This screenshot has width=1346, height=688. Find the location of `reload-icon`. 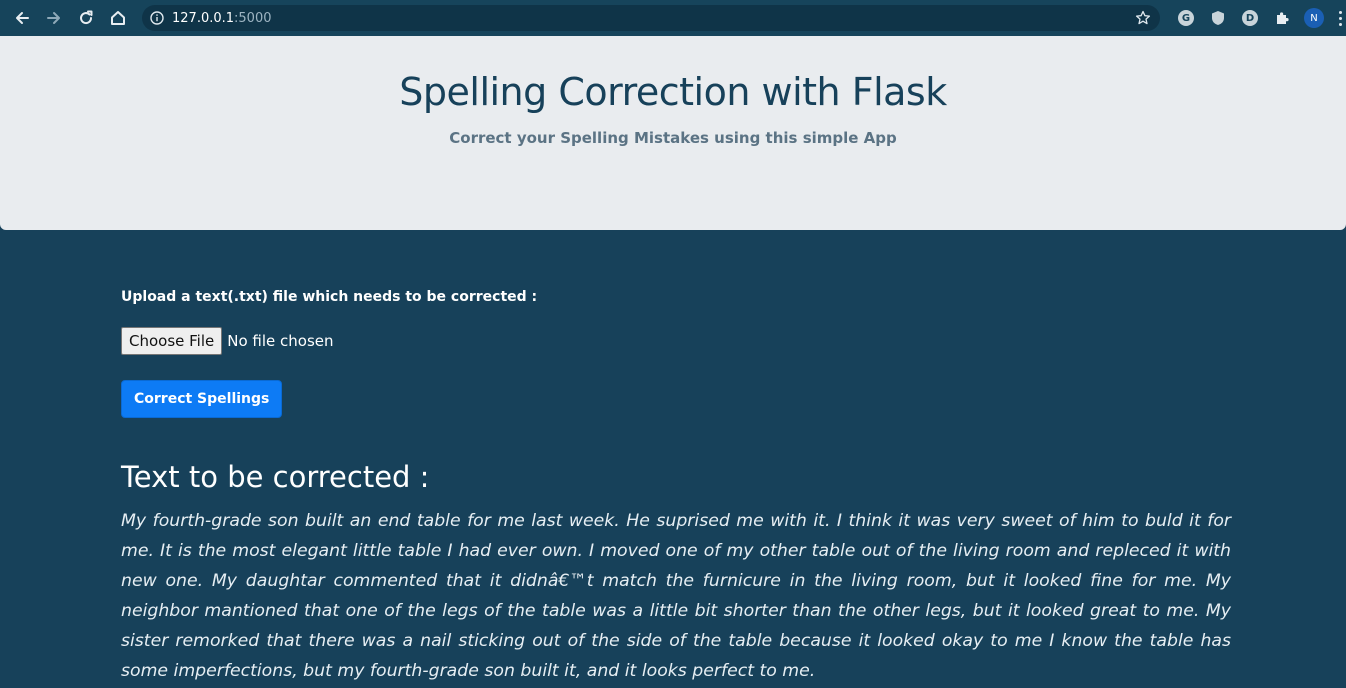

reload-icon is located at coordinates (86, 17).